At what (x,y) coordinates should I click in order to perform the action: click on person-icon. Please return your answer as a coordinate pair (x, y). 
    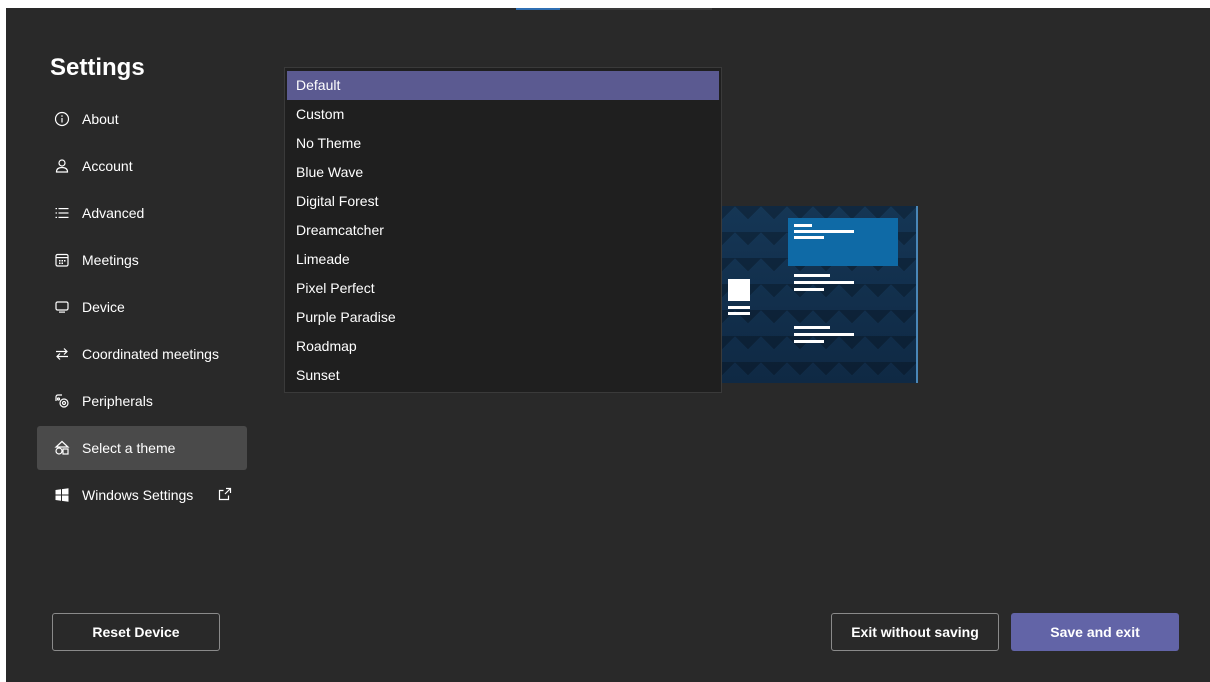
    Looking at the image, I should click on (62, 166).